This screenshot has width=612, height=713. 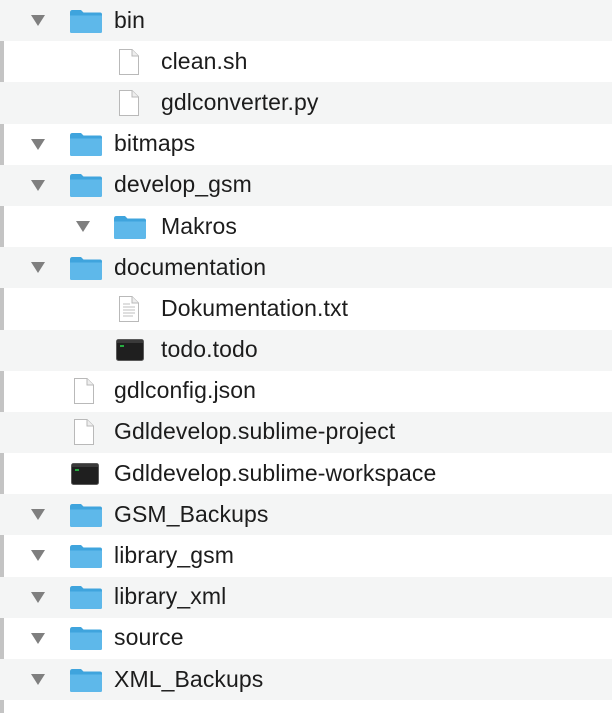 What do you see at coordinates (306, 680) in the screenshot?
I see `tree-row-xml-backups: XML_Backups` at bounding box center [306, 680].